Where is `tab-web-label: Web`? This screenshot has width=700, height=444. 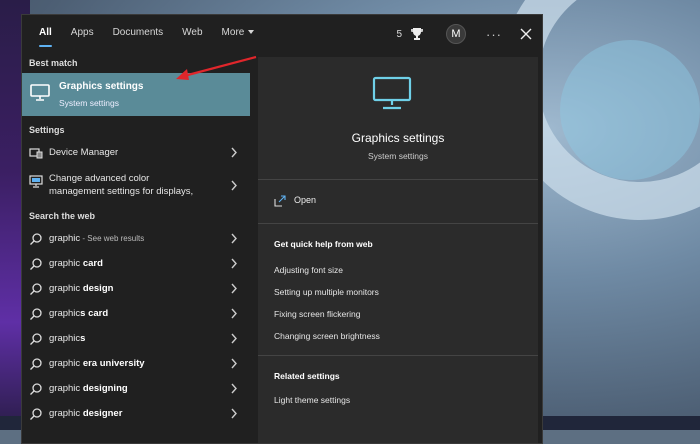
tab-web-label: Web is located at coordinates (192, 32).